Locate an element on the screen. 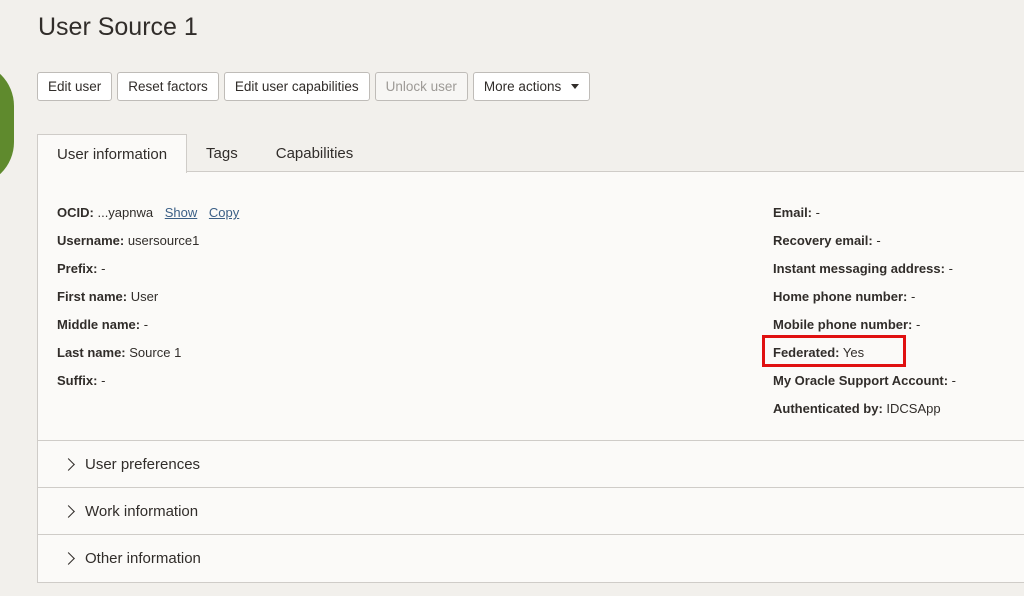 This screenshot has width=1024, height=596. avatar is located at coordinates (7, 124).